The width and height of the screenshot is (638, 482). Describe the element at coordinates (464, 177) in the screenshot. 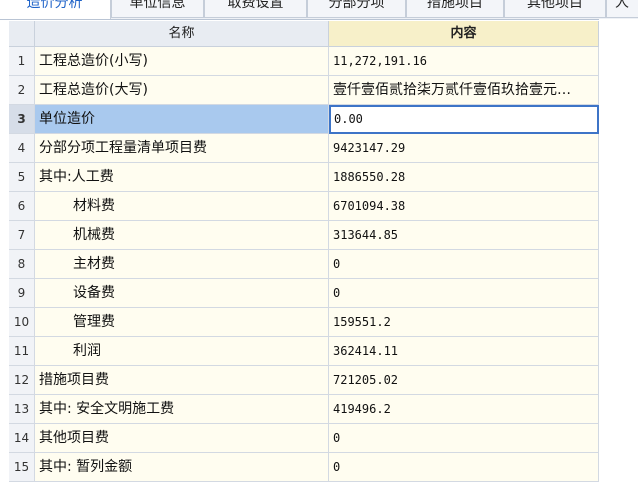

I see `row-value: 1886550.28` at that location.